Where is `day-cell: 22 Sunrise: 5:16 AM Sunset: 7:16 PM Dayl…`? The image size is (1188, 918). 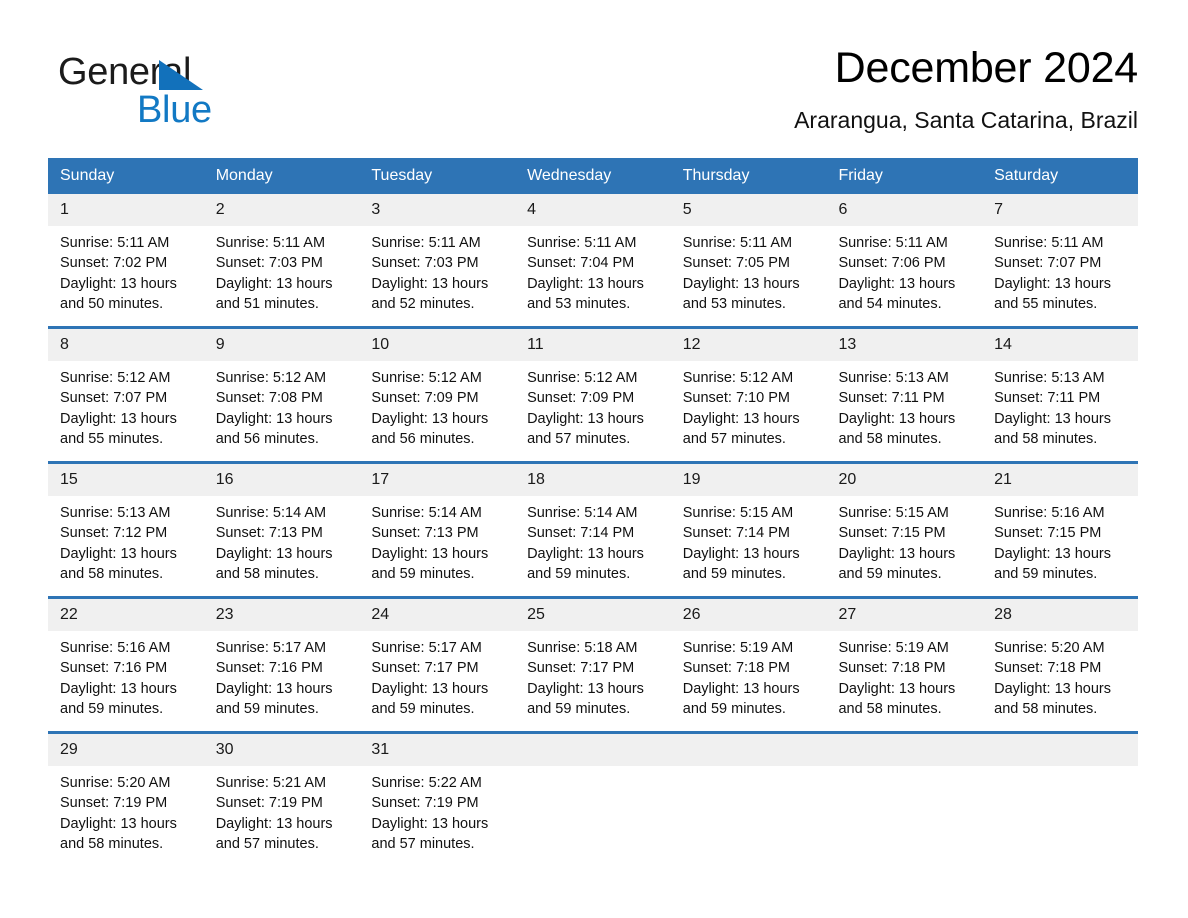
day-cell: 22 Sunrise: 5:16 AM Sunset: 7:16 PM Dayl… is located at coordinates (126, 664).